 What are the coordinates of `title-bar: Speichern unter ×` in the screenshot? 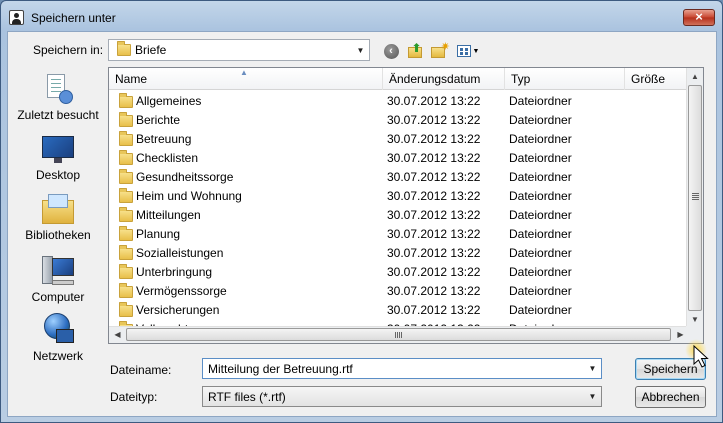 It's located at (361, 18).